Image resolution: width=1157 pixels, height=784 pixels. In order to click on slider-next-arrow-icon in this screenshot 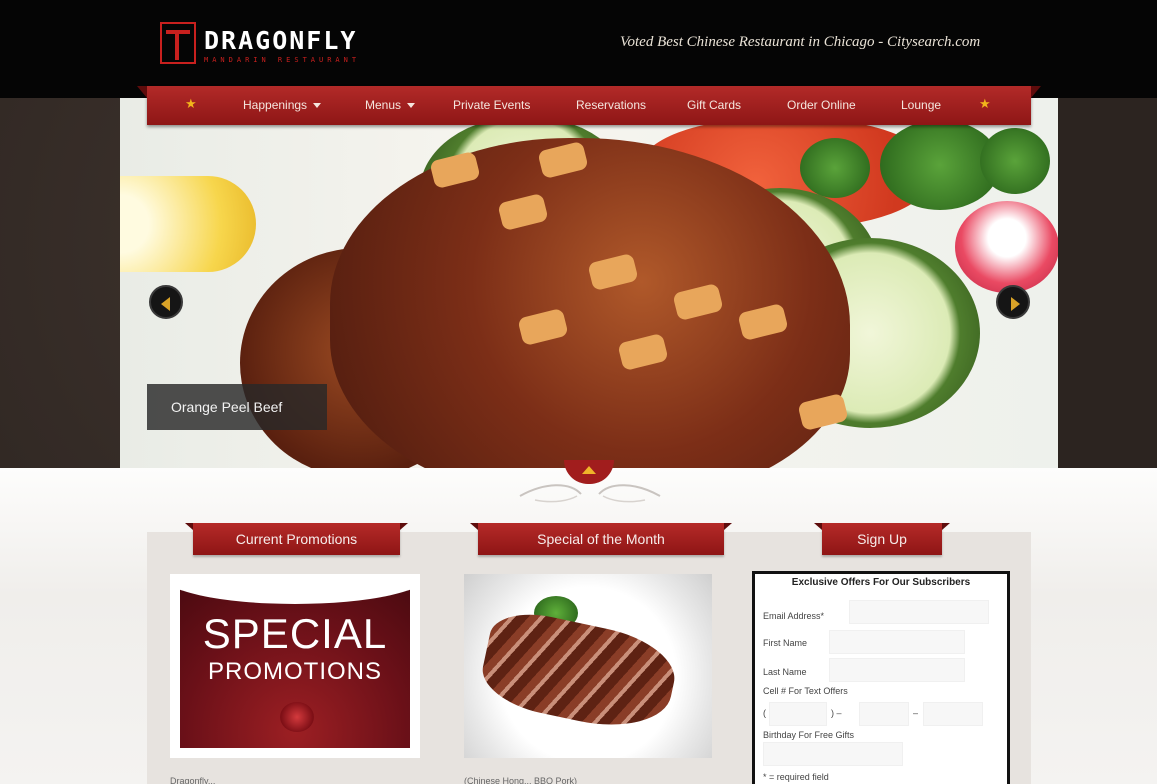, I will do `click(1013, 302)`.